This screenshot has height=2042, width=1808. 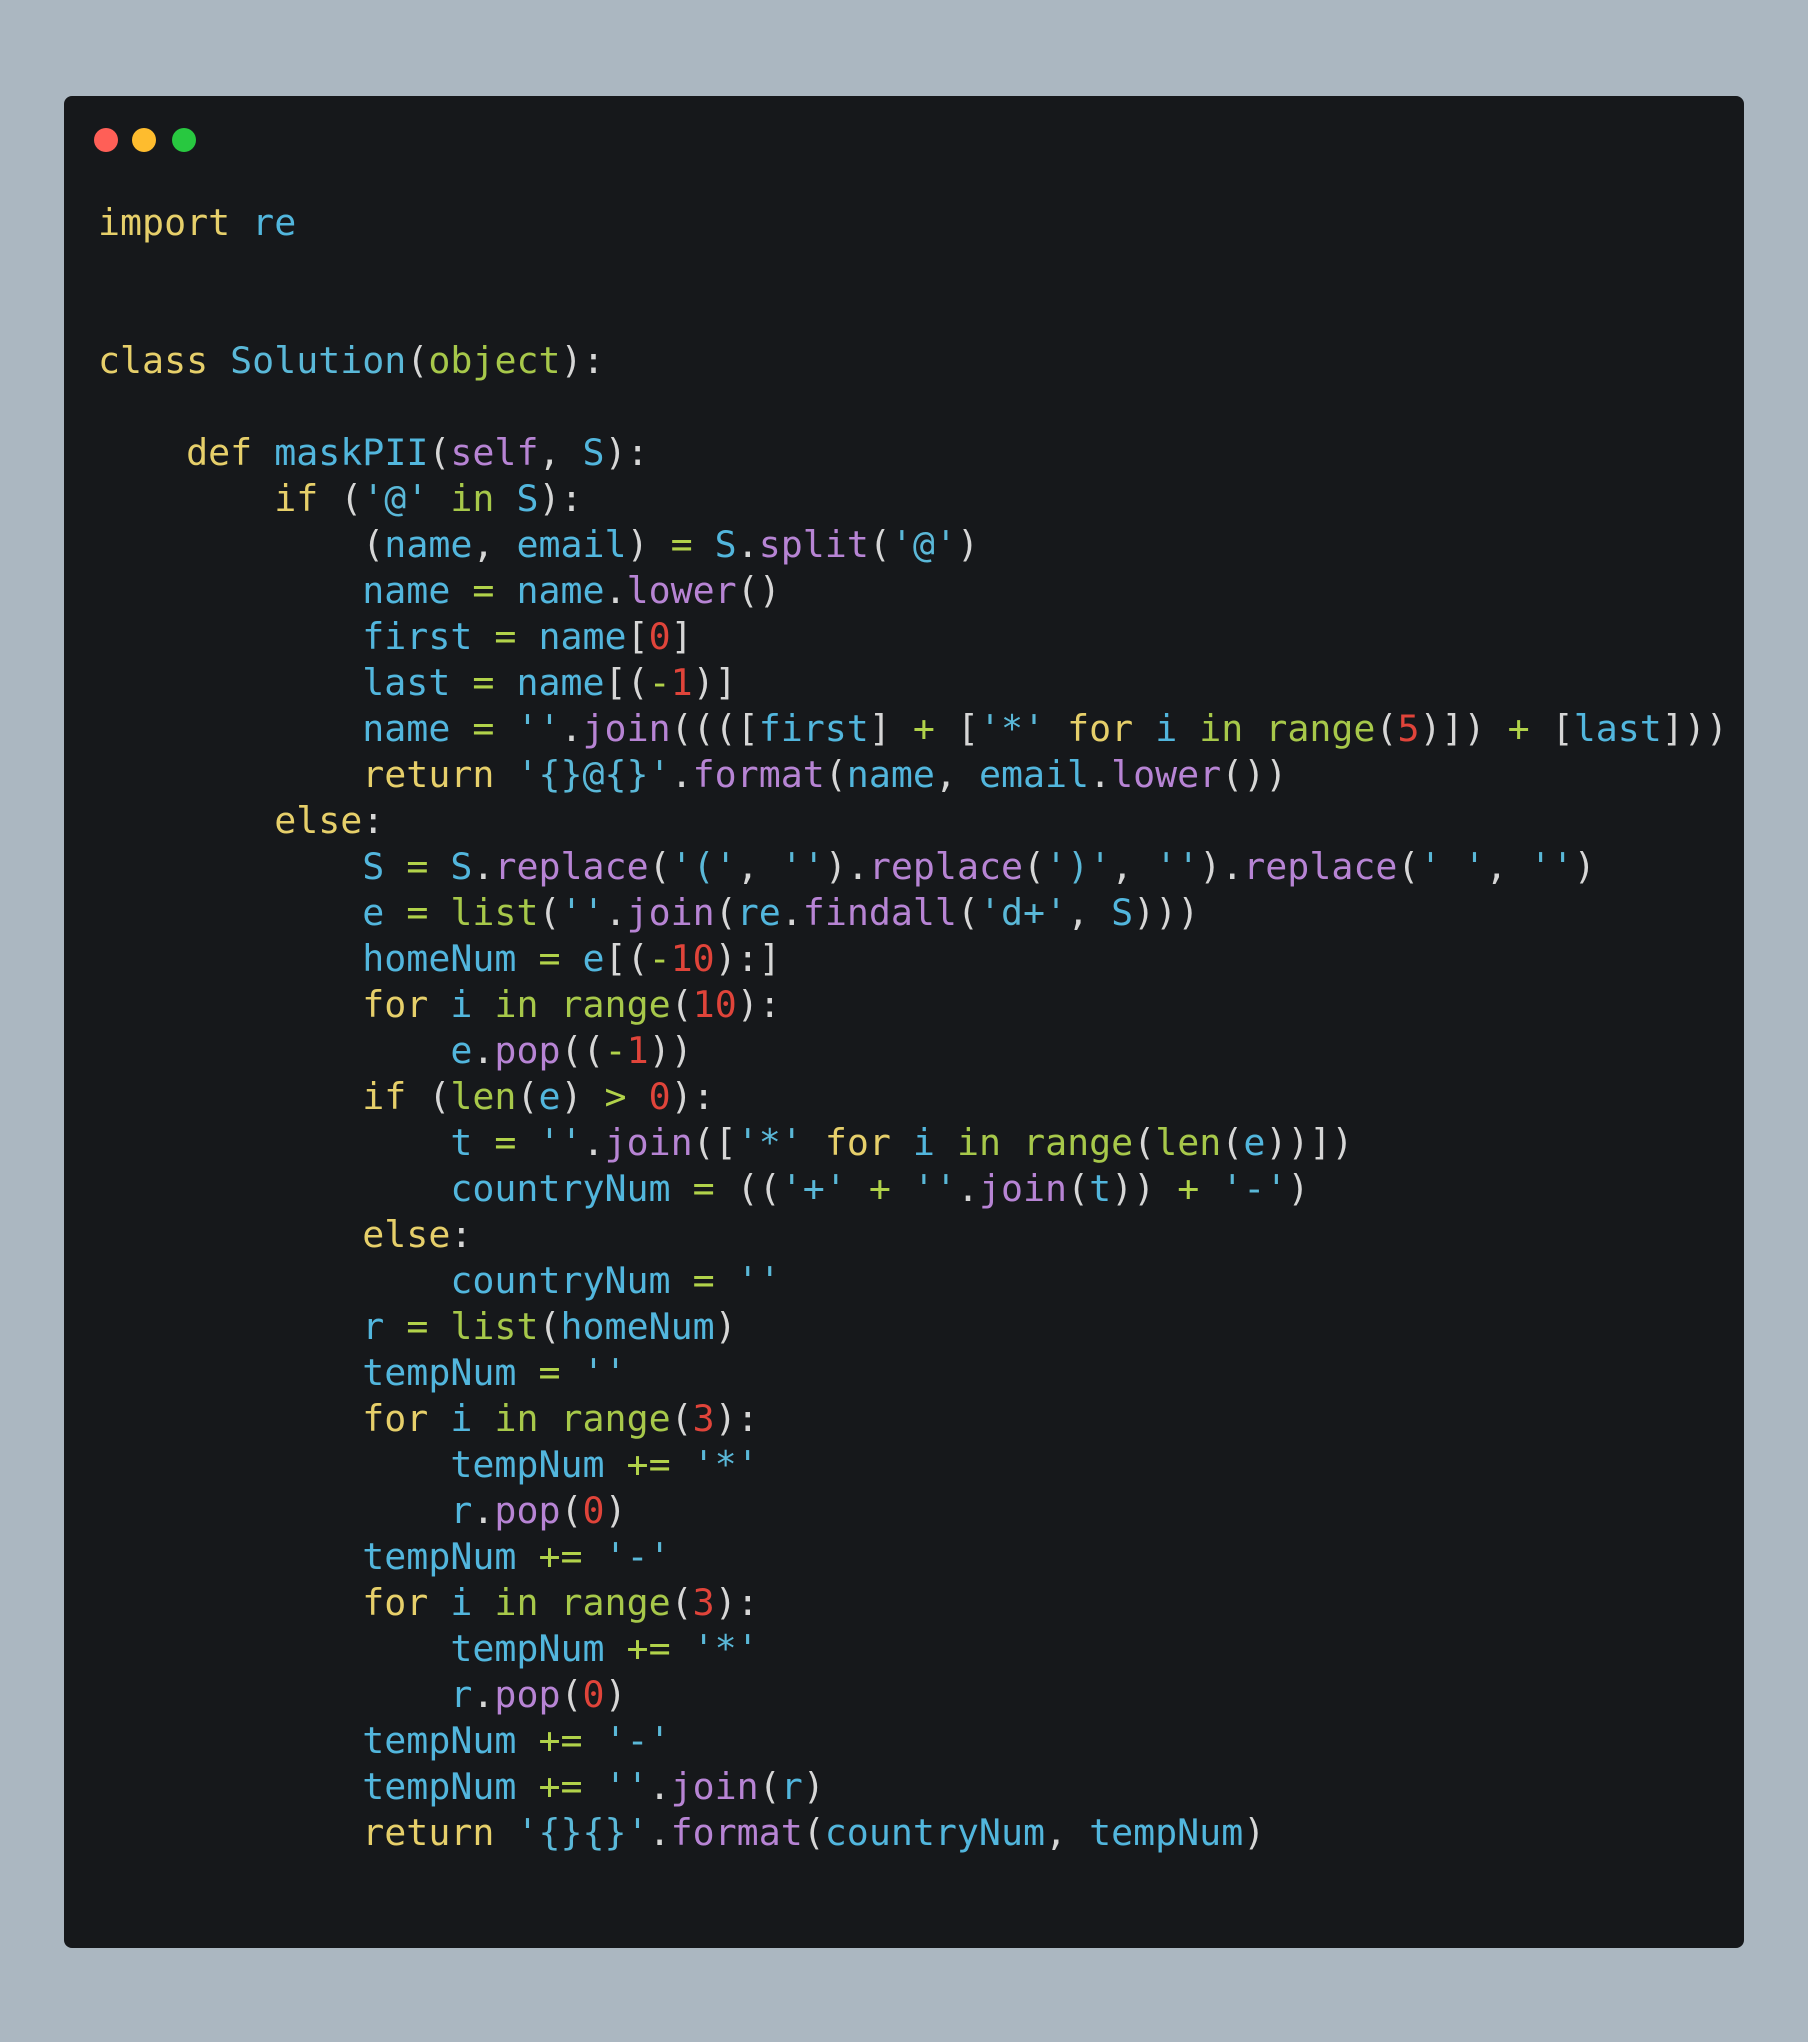 I want to click on code-token: '(', so click(x=703, y=866).